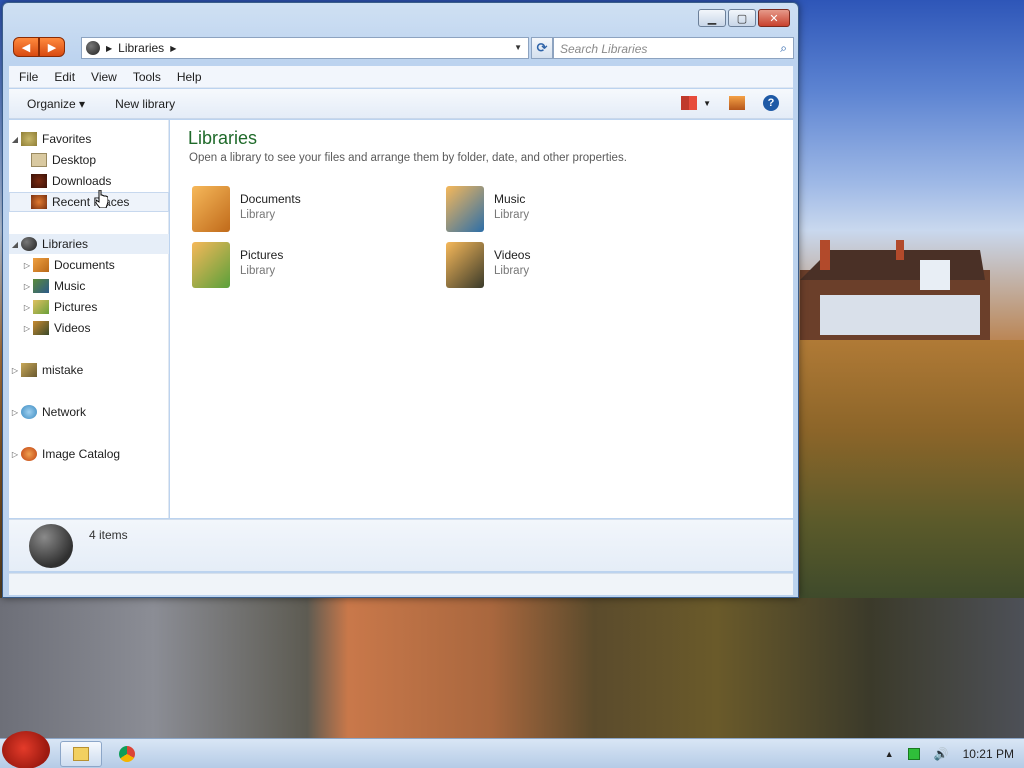 The width and height of the screenshot is (1024, 768). I want to click on address-dropdown-icon: ▼, so click(518, 47).